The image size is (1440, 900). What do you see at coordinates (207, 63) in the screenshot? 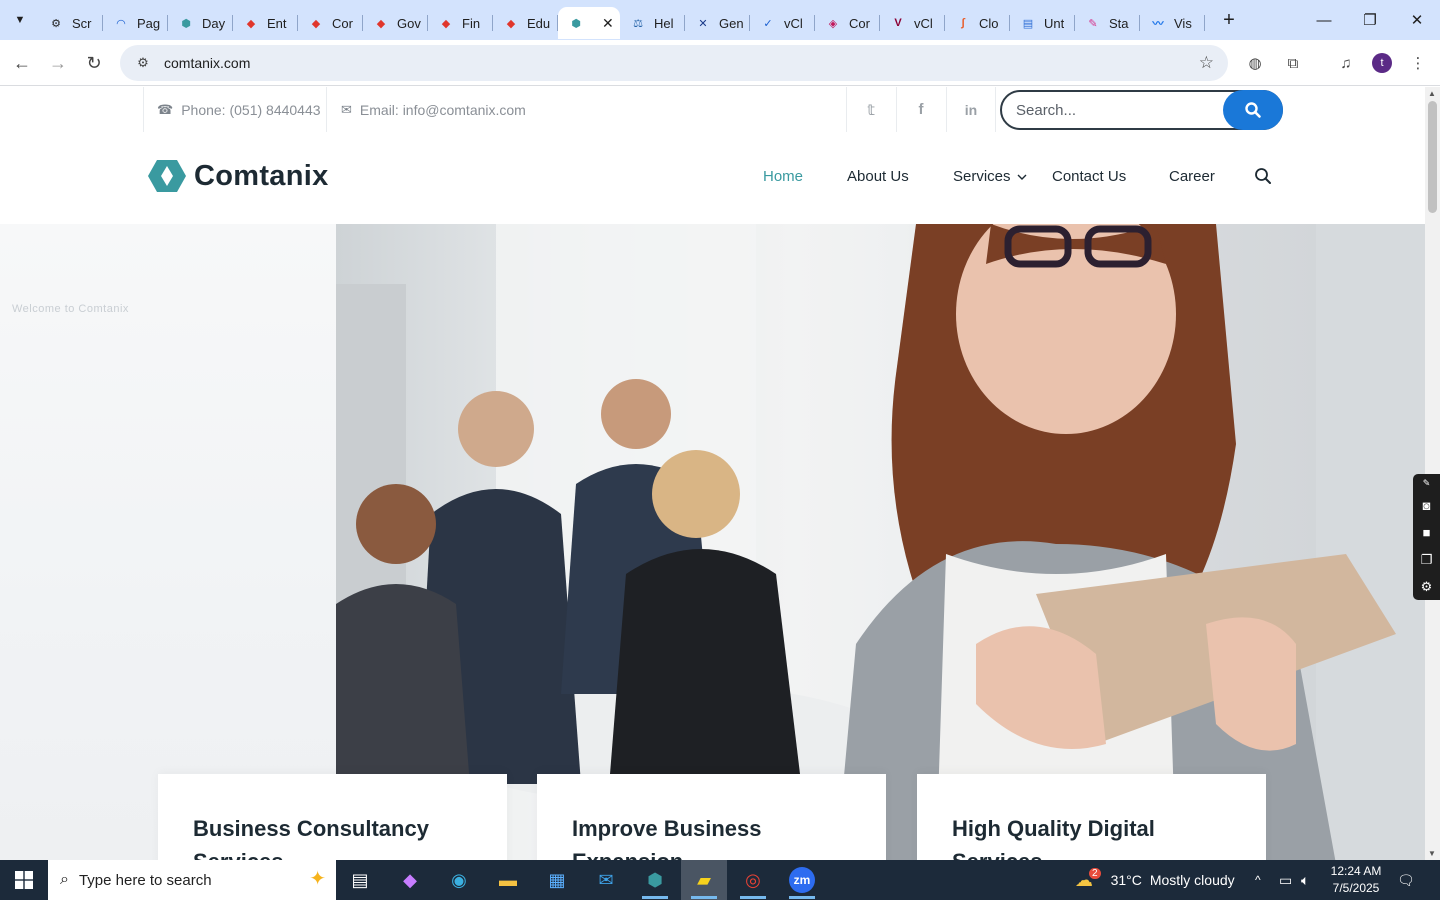
I see `url-text: comtanix.com` at bounding box center [207, 63].